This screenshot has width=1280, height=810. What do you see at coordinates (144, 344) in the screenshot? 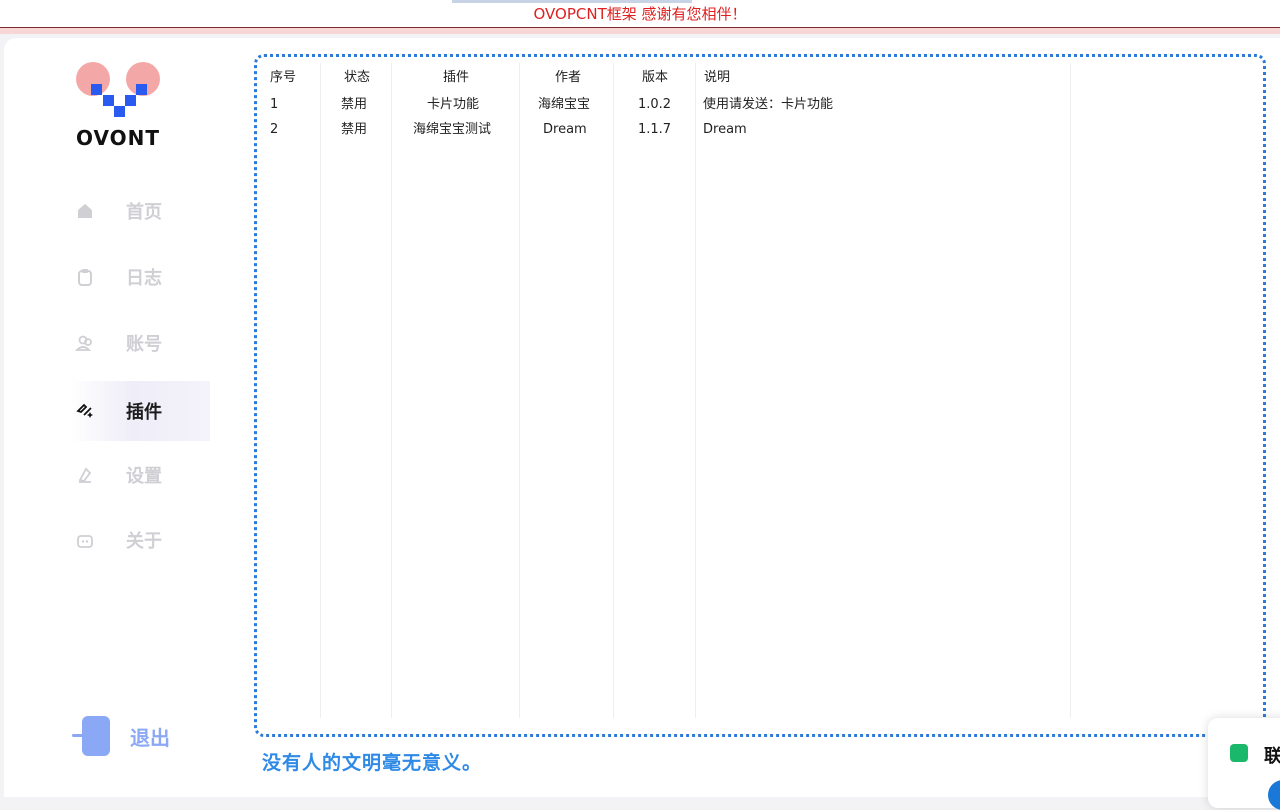
I see `sidebar-item-label: 账号` at bounding box center [144, 344].